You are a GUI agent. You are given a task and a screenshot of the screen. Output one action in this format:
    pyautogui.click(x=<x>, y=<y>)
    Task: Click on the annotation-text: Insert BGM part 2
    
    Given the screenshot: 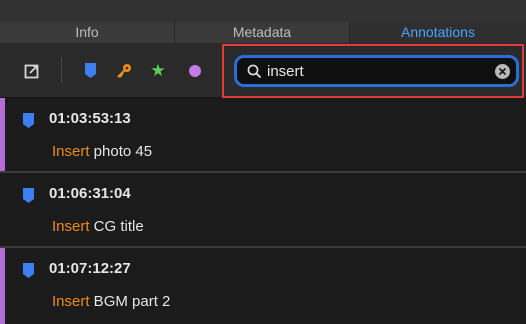 What is the action you would take?
    pyautogui.click(x=111, y=301)
    